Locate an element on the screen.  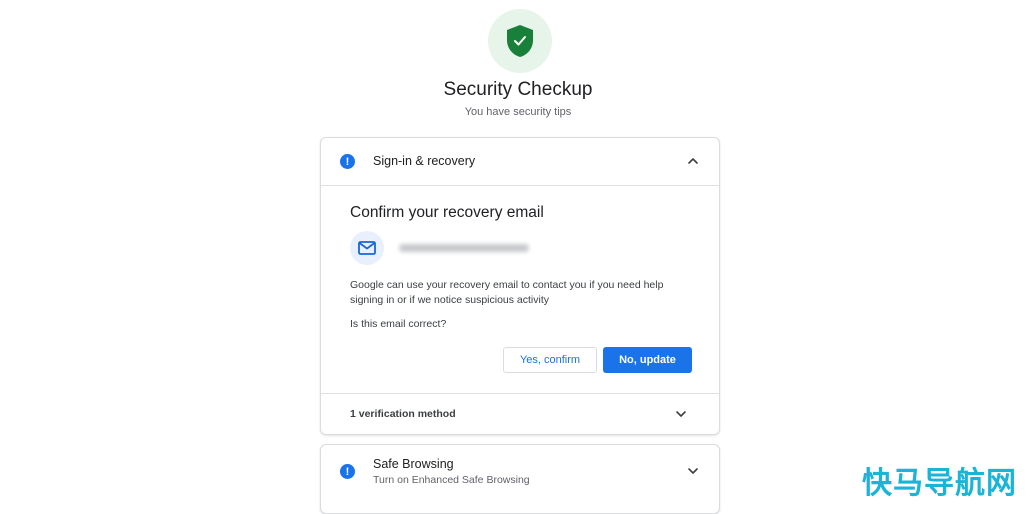
mail-icon is located at coordinates (367, 248).